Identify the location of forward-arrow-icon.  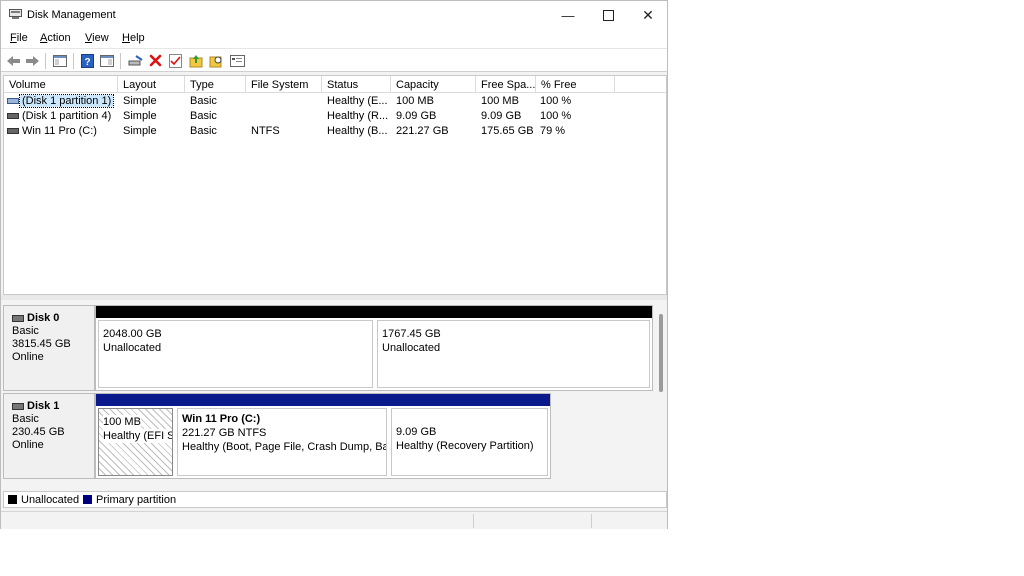
(32, 60).